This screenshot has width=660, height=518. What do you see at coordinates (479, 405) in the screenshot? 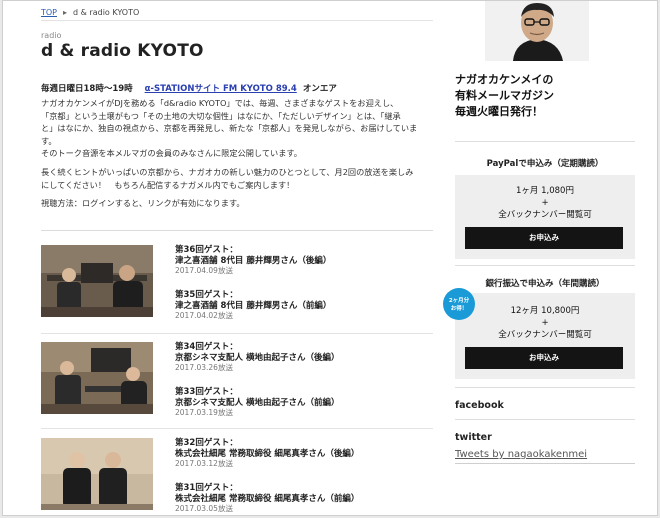
I see `facebook-heading: facebook` at bounding box center [479, 405].